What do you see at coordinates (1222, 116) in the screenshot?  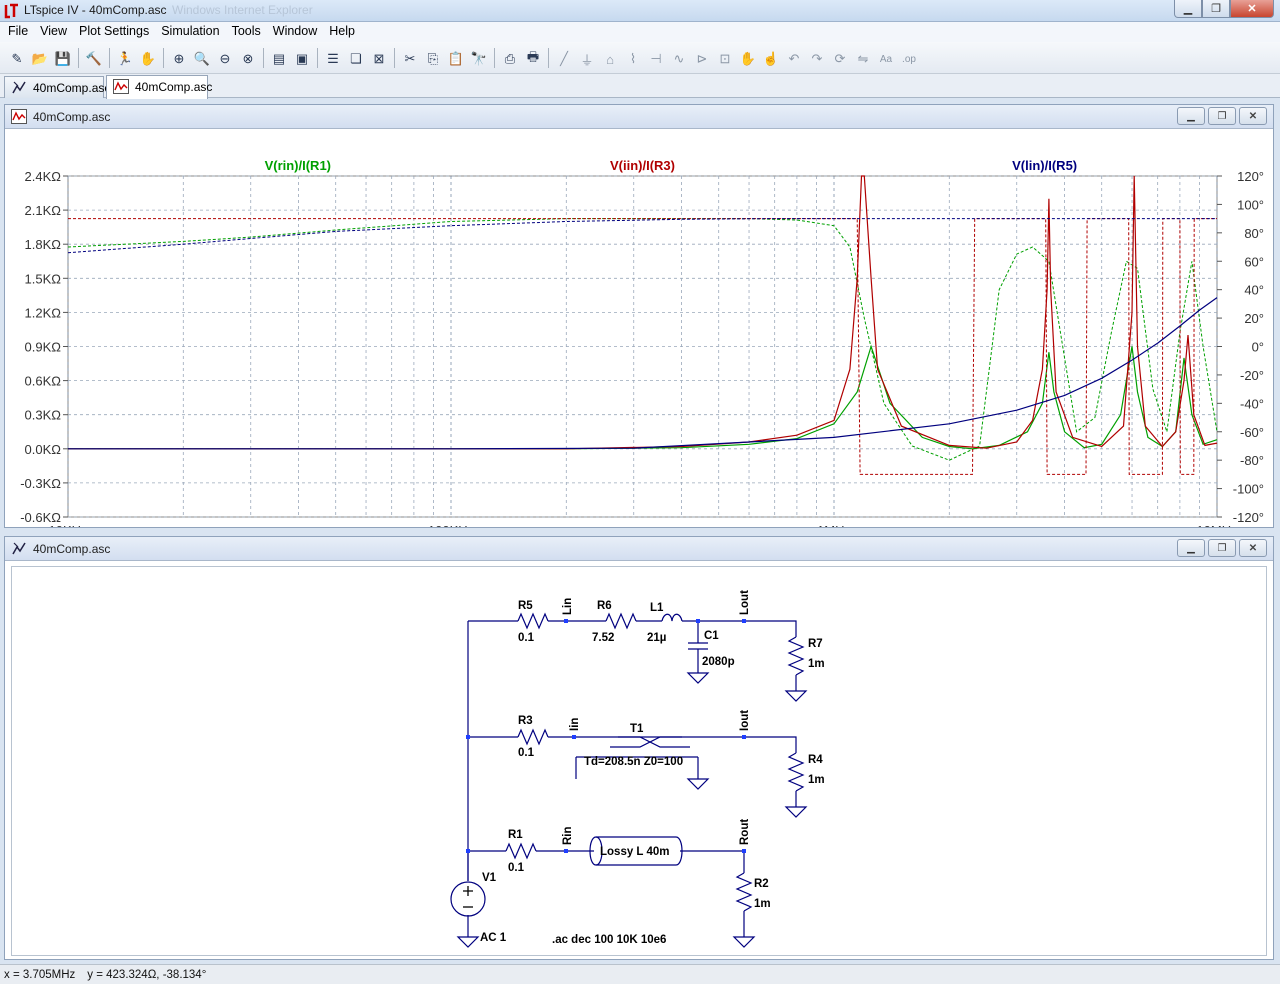 I see `plot-restore-button: ❐` at bounding box center [1222, 116].